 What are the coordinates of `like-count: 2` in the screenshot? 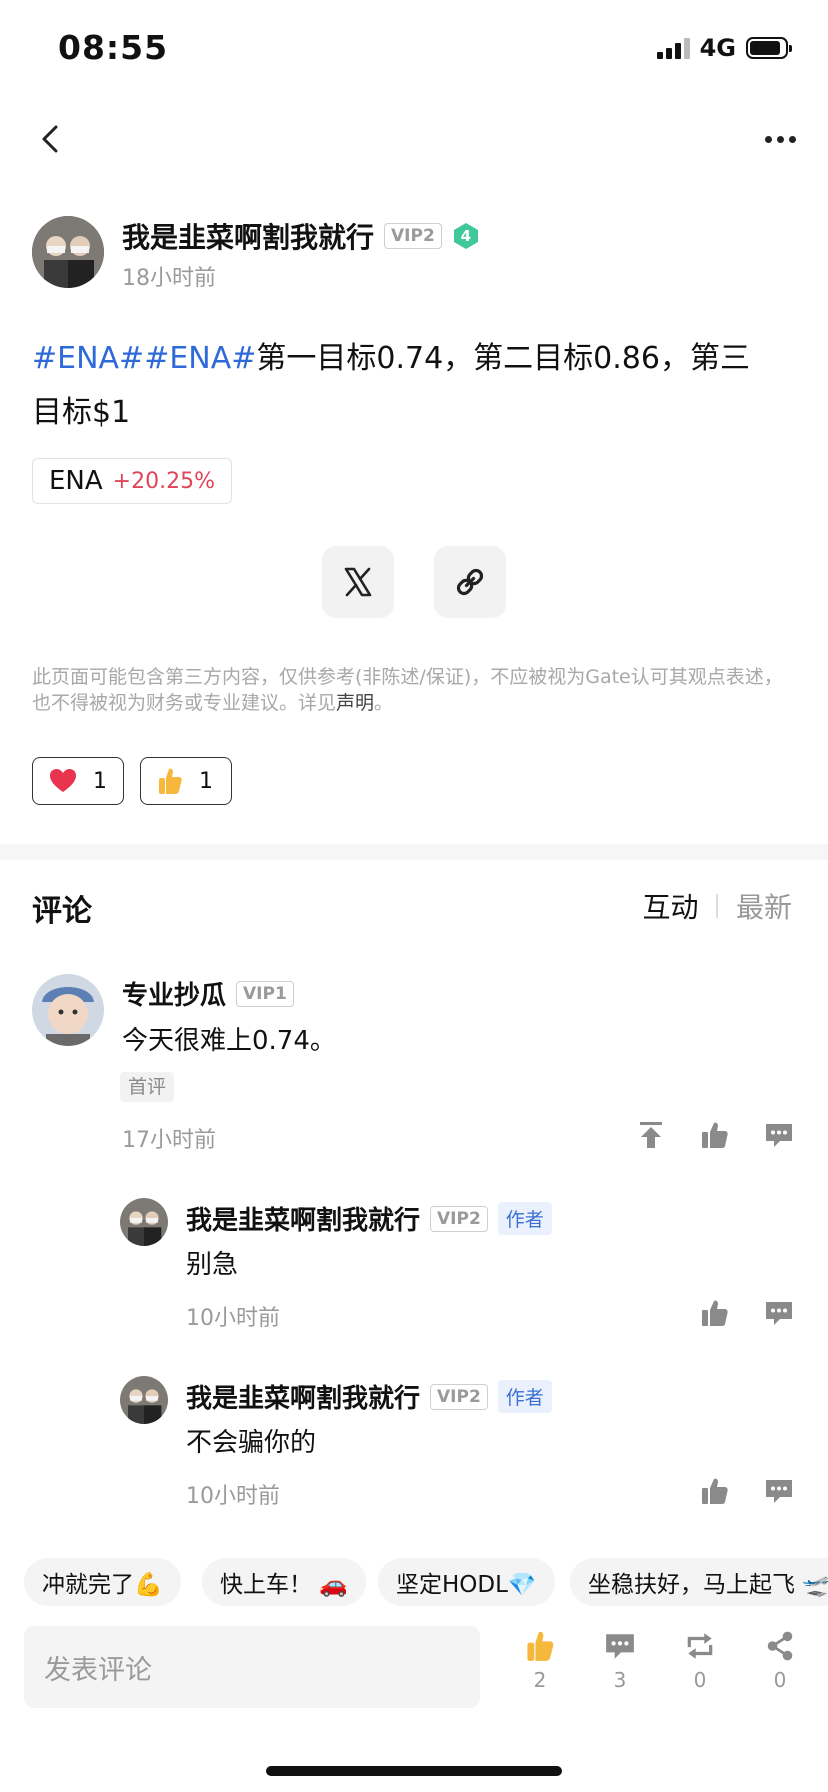 It's located at (540, 1680).